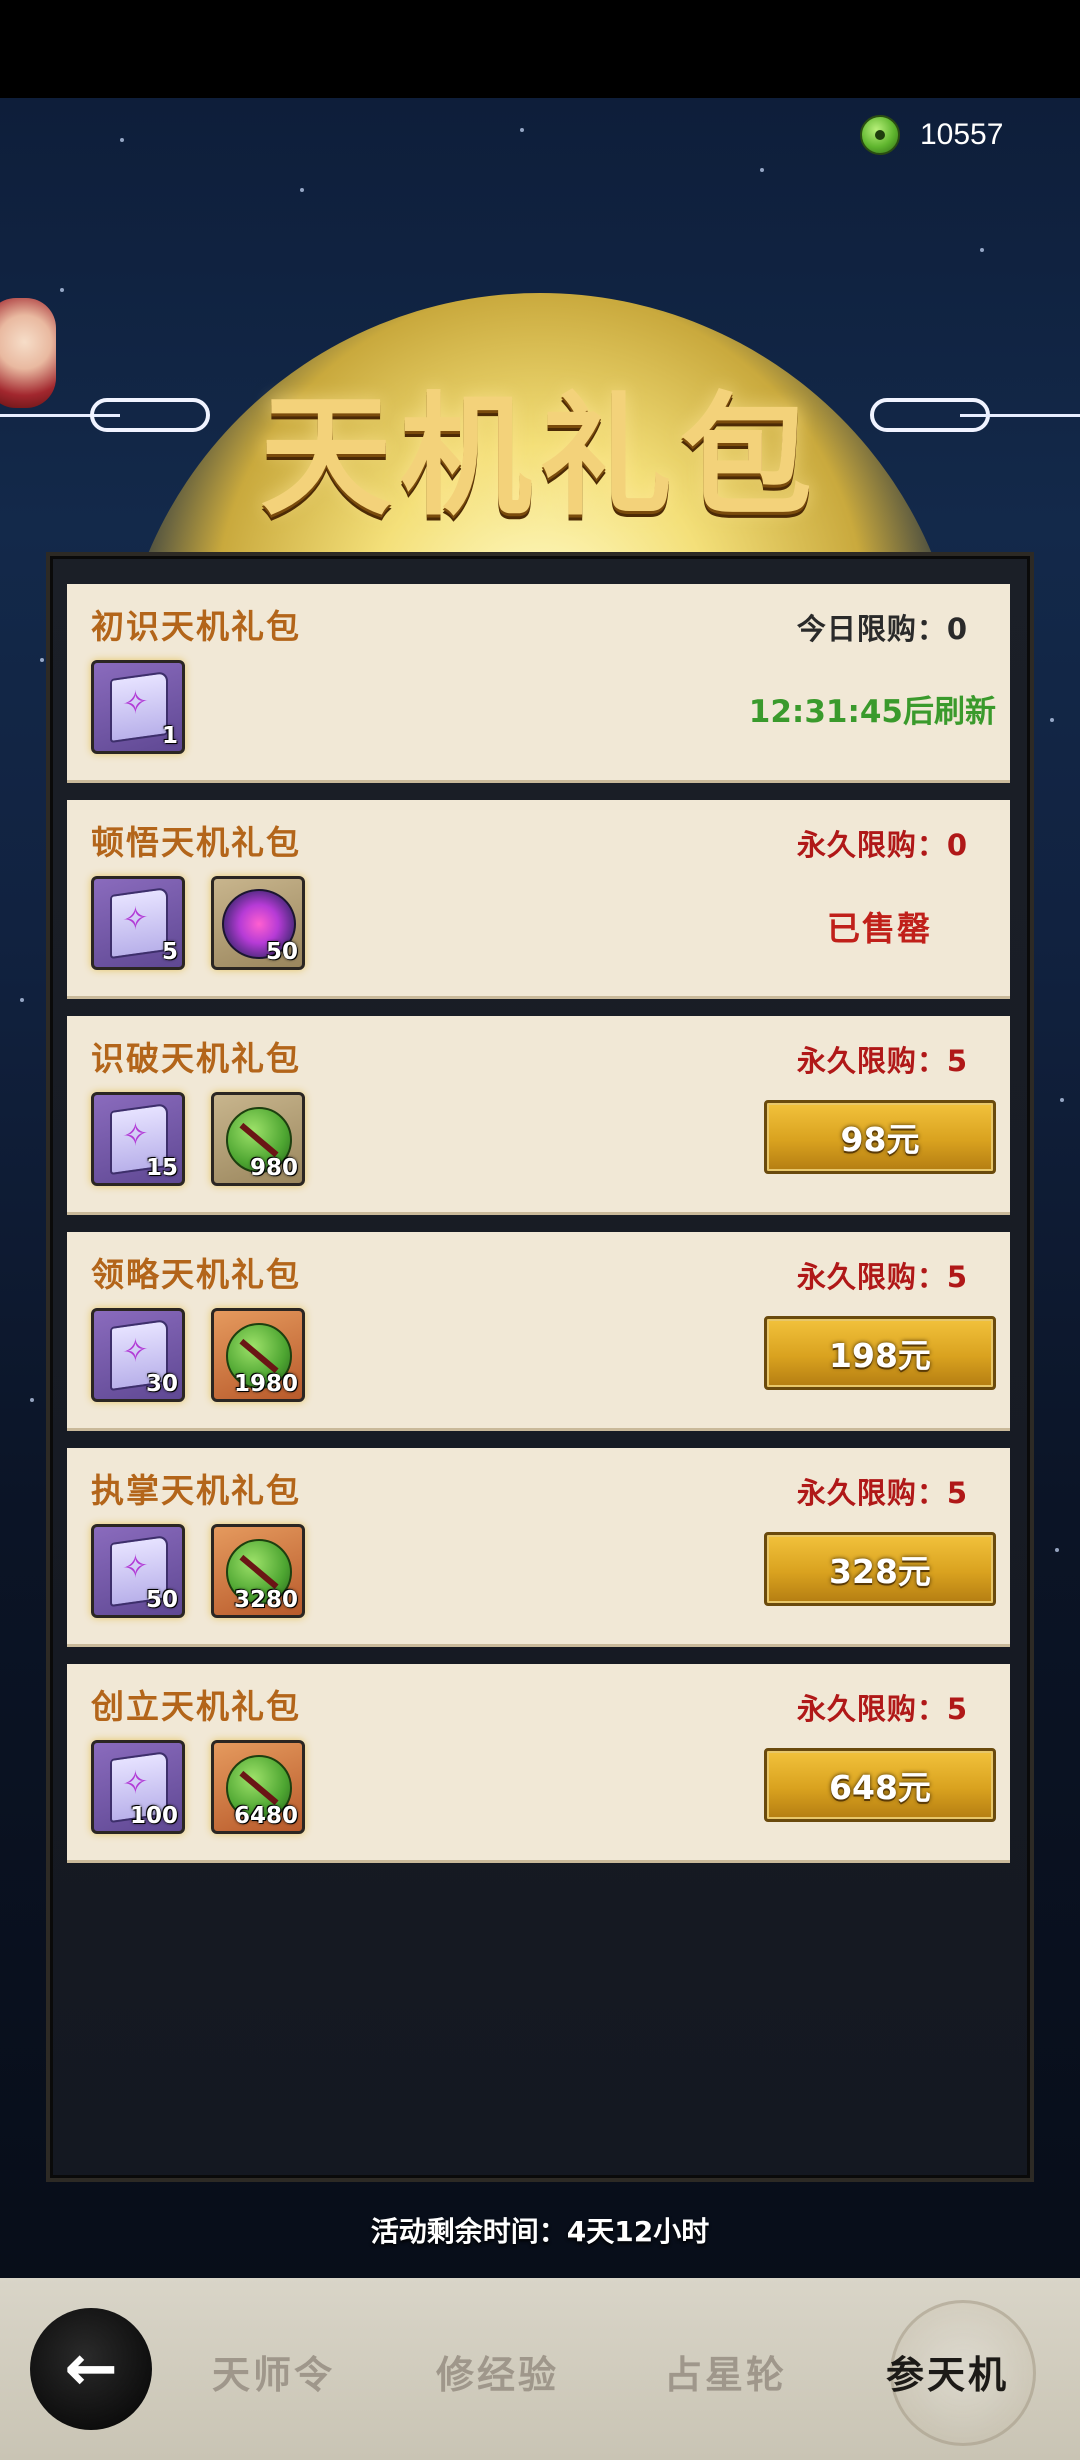 Image resolution: width=1080 pixels, height=2460 pixels. Describe the element at coordinates (138, 1787) in the screenshot. I see `pack-item: 100` at that location.